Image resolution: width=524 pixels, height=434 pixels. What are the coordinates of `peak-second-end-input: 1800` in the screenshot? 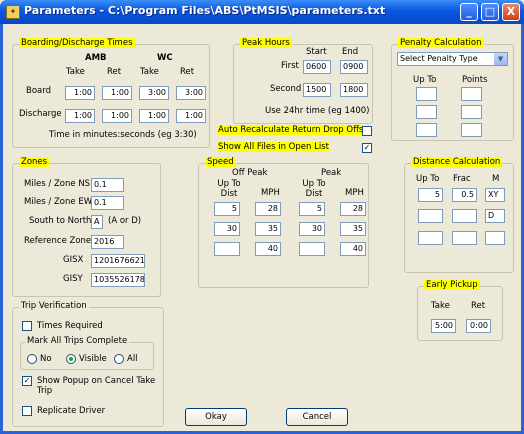 It's located at (354, 90).